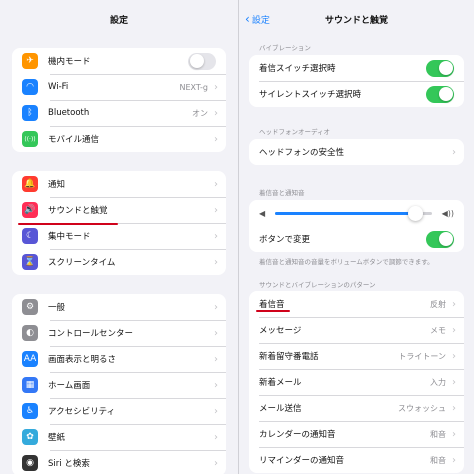  Describe the element at coordinates (30, 61) in the screenshot. I see `airplane-icon: ✈` at that location.